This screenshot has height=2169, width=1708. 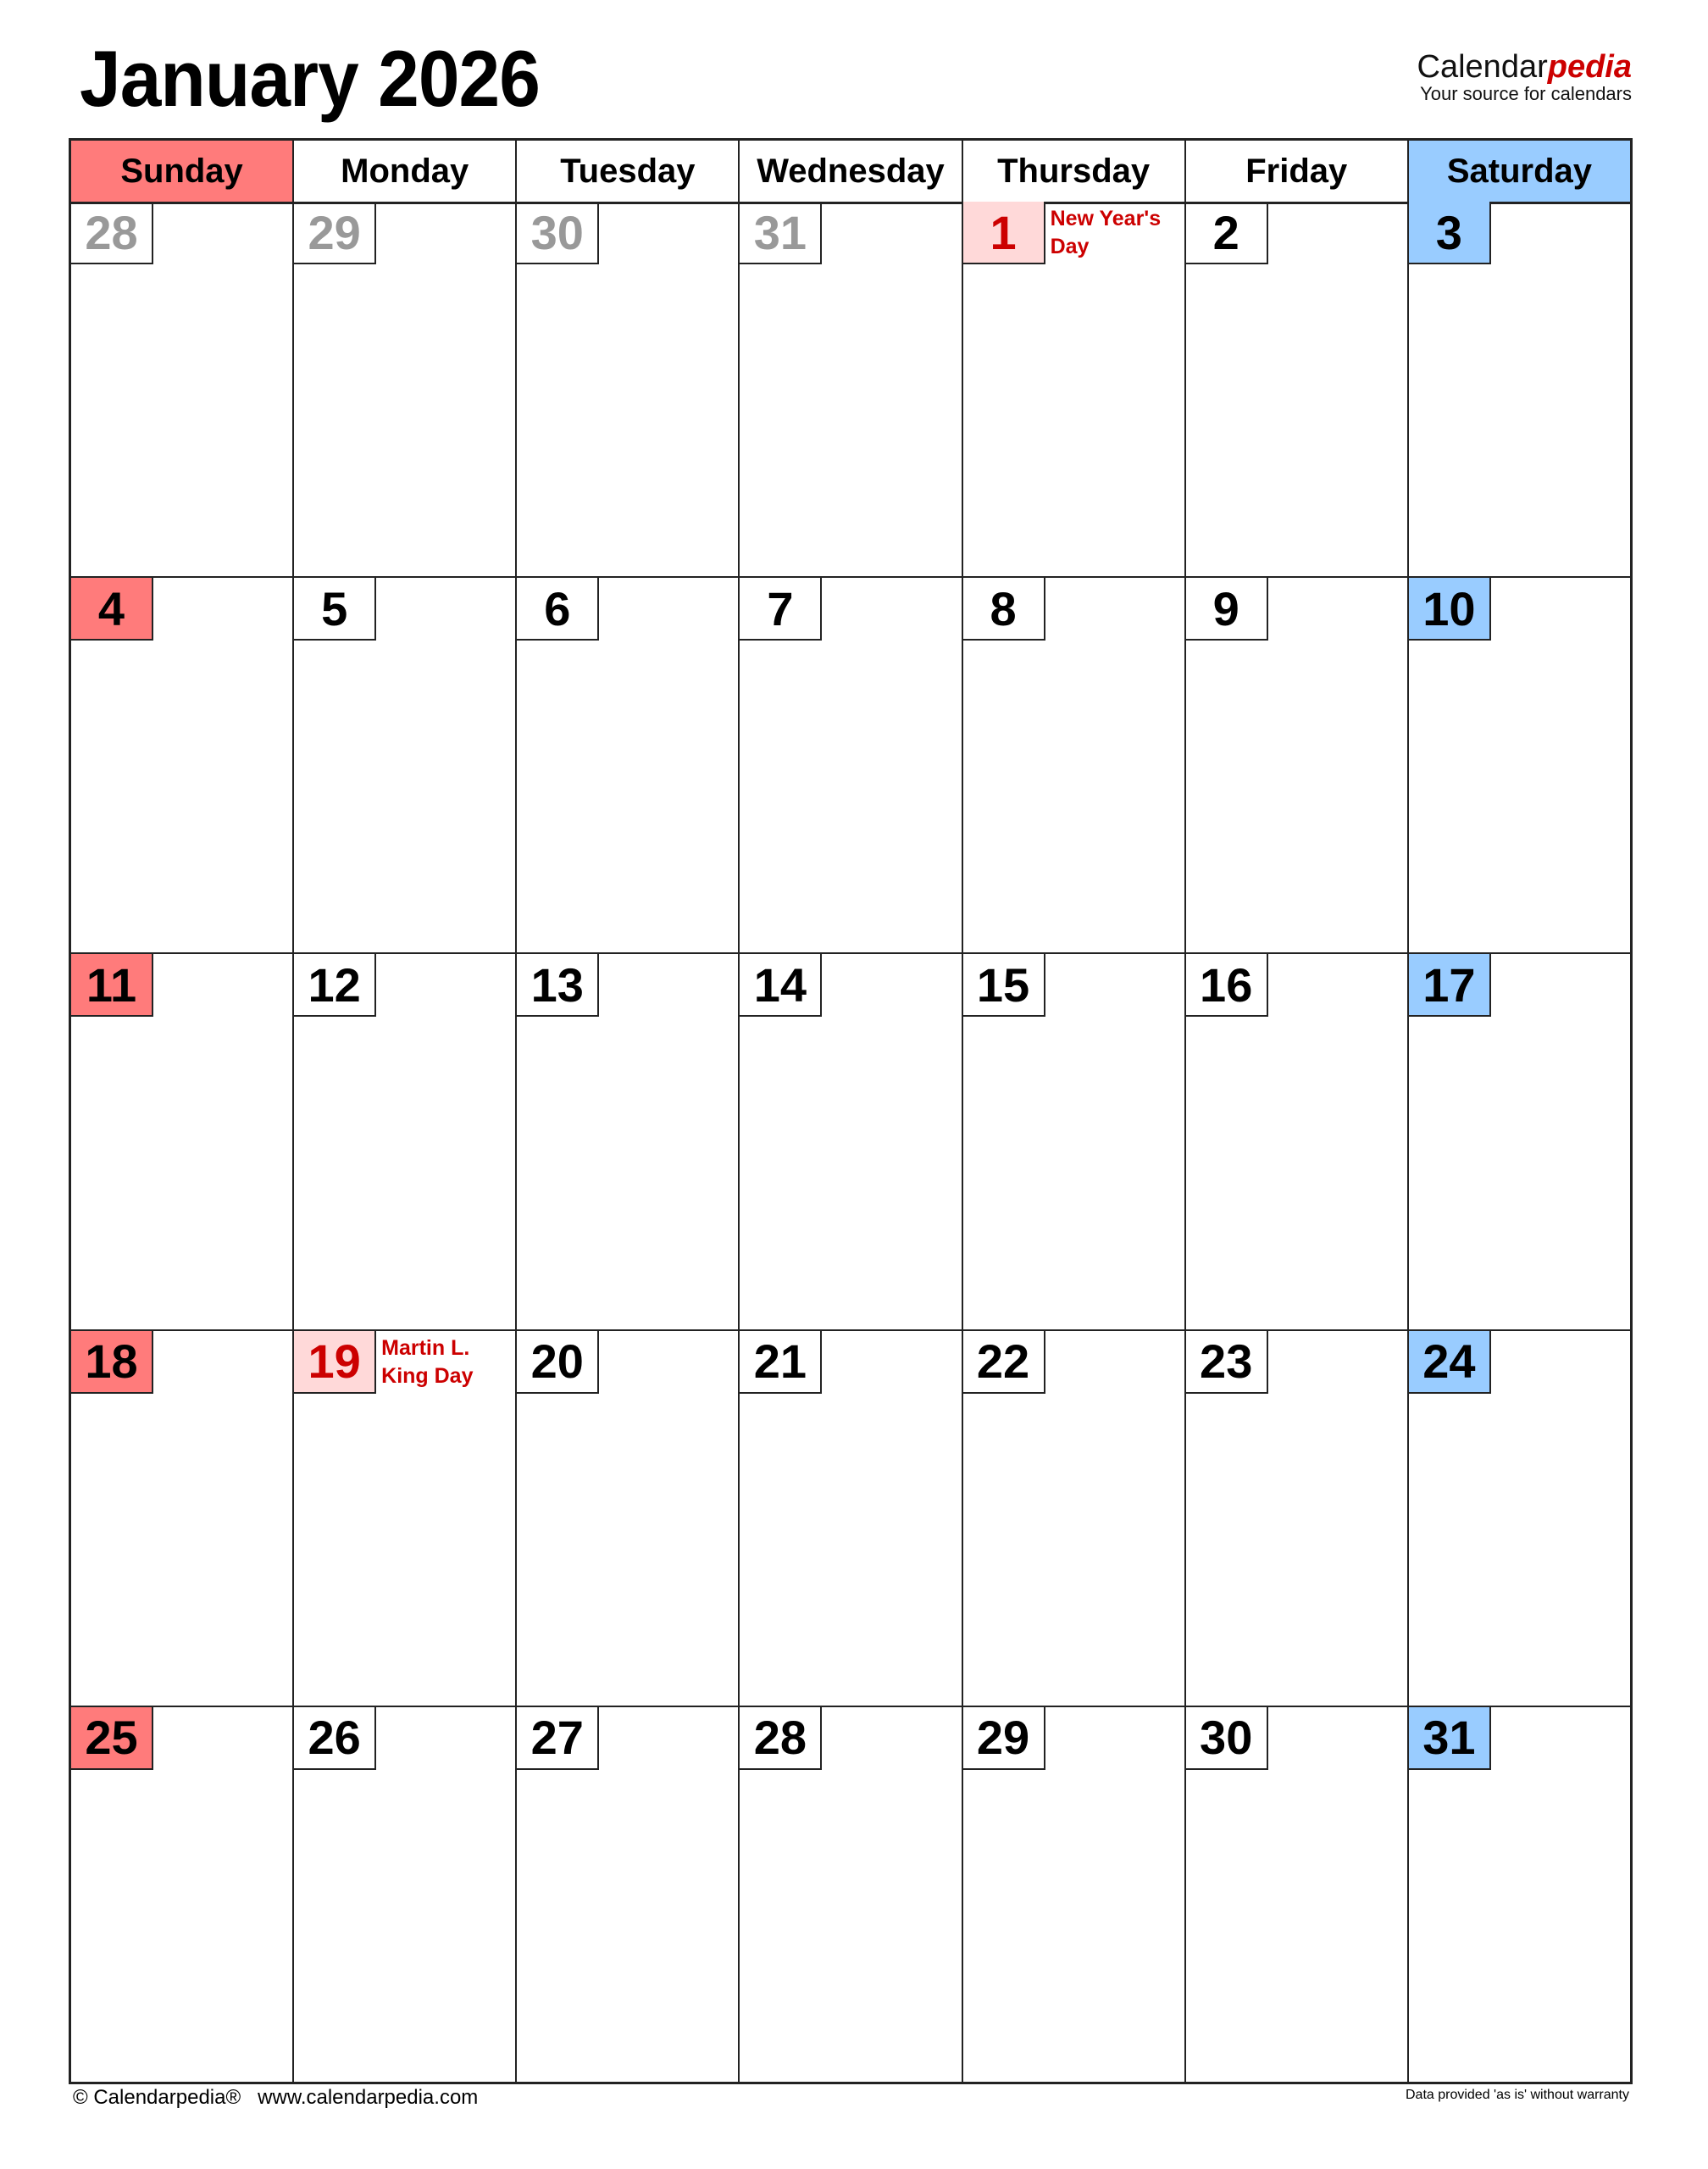 What do you see at coordinates (181, 1894) in the screenshot?
I see `day-cell: 25` at bounding box center [181, 1894].